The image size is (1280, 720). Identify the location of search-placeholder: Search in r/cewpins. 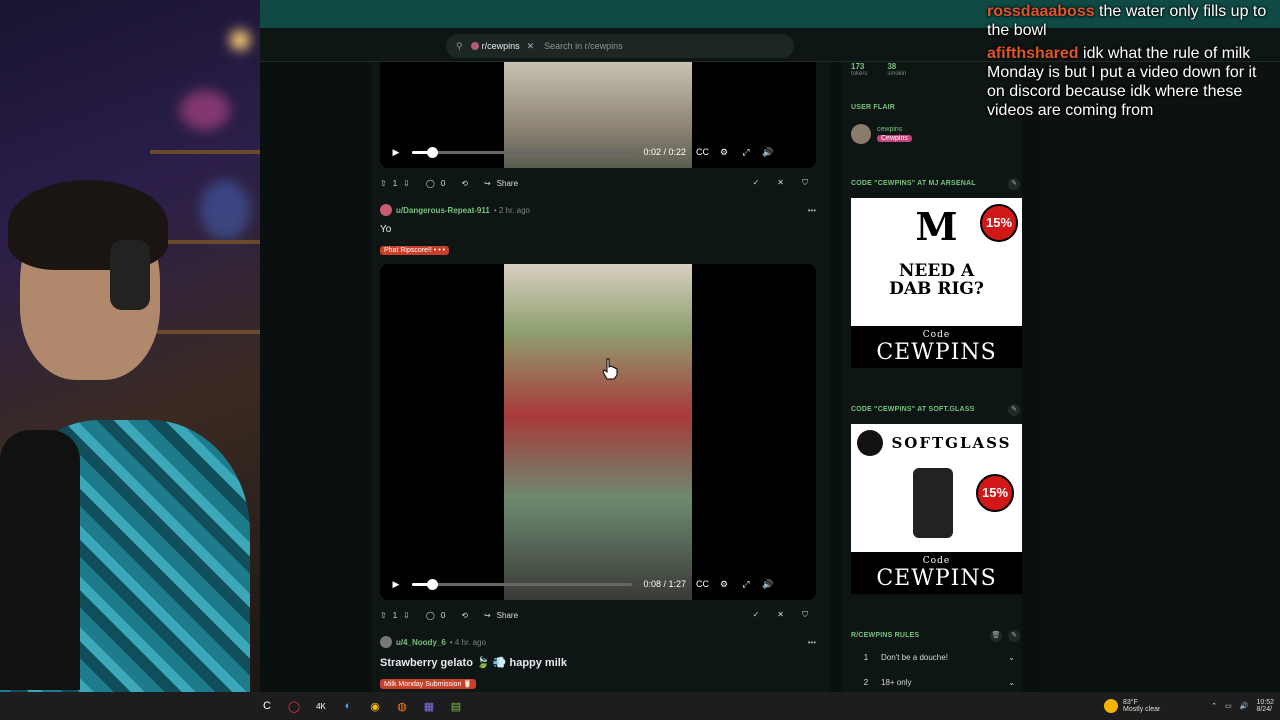
(583, 46).